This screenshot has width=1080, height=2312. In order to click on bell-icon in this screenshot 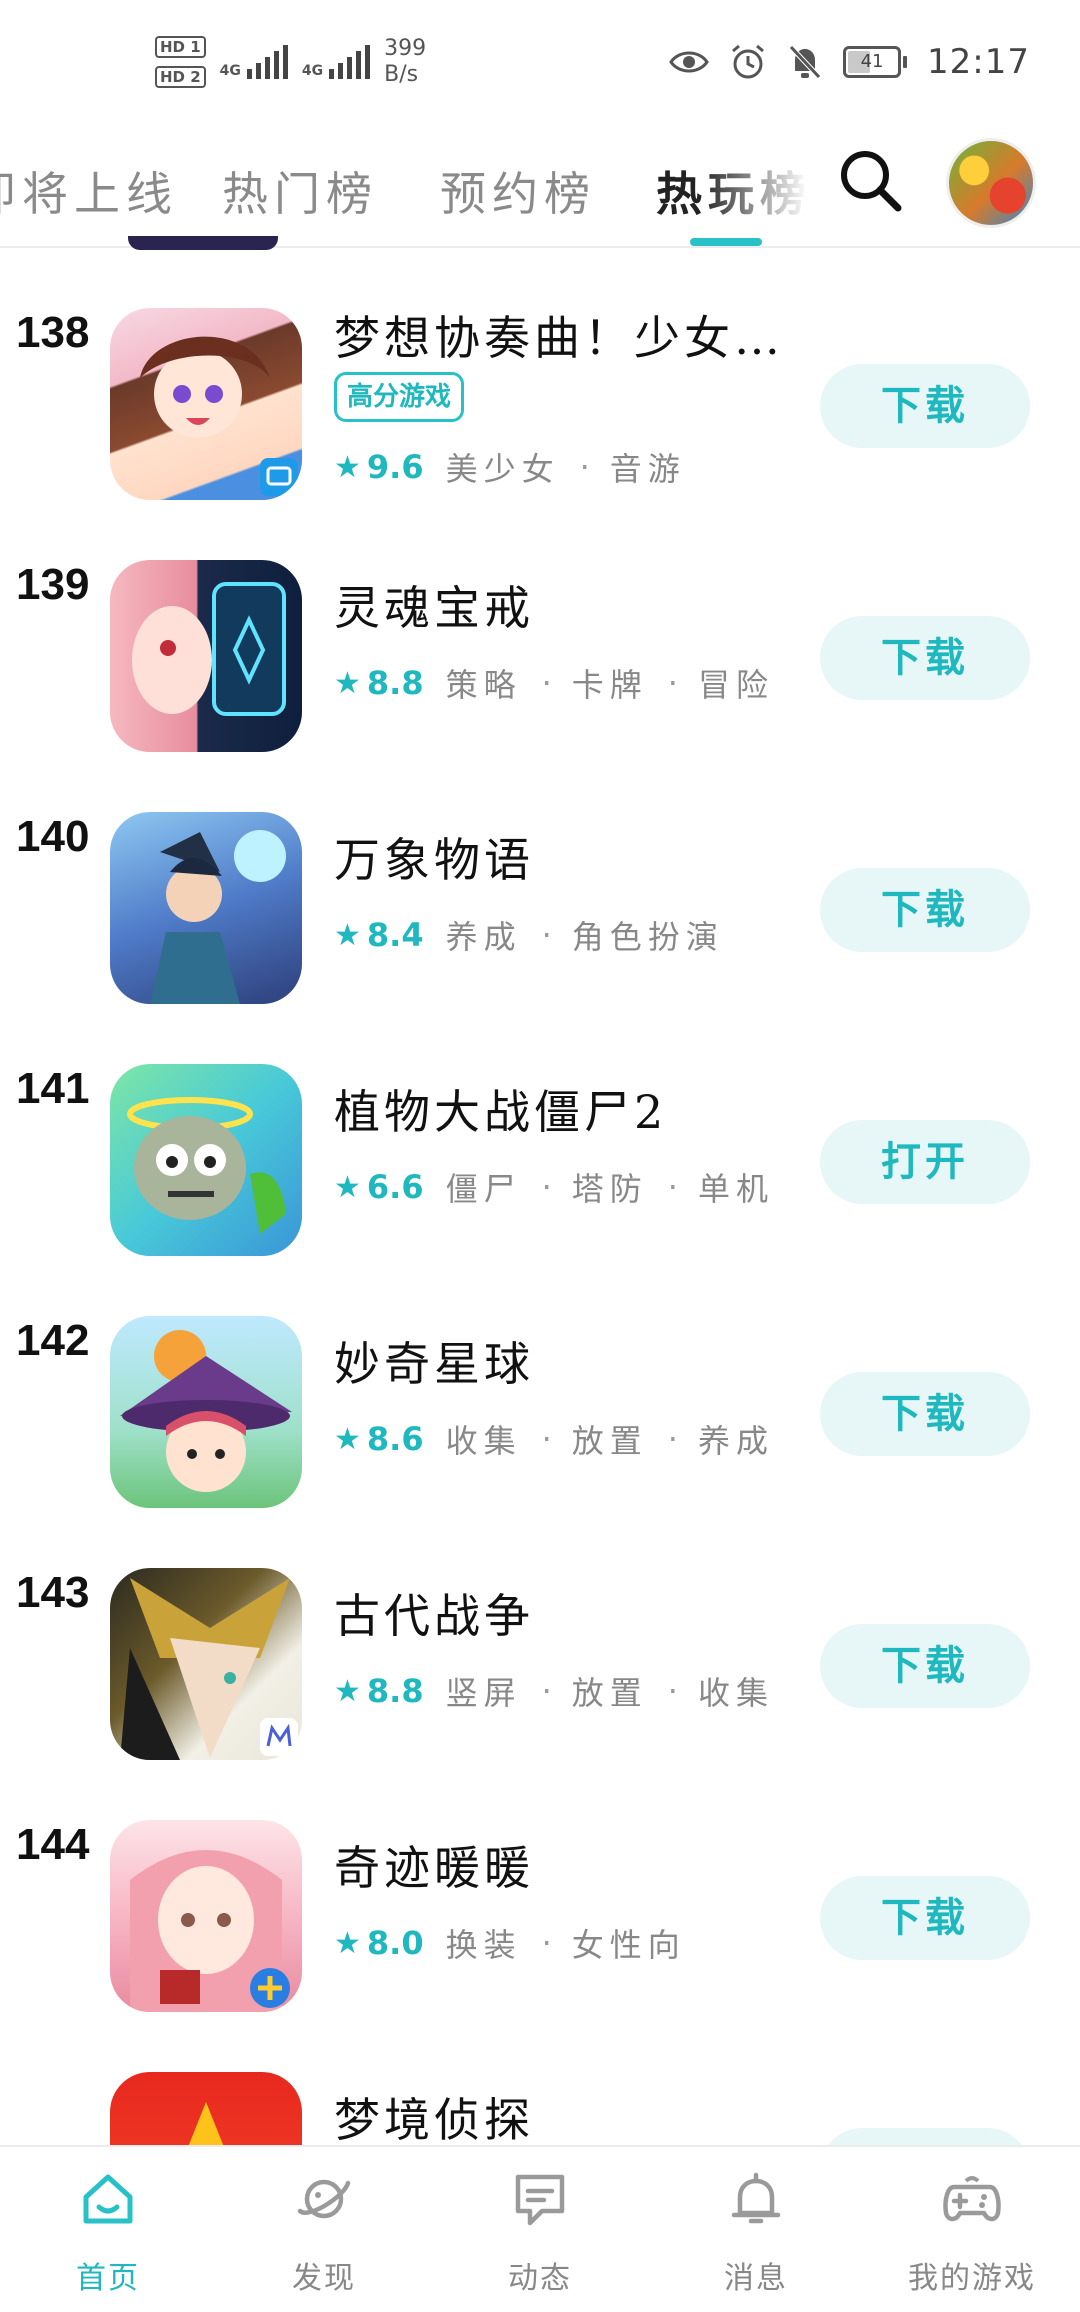, I will do `click(756, 2198)`.